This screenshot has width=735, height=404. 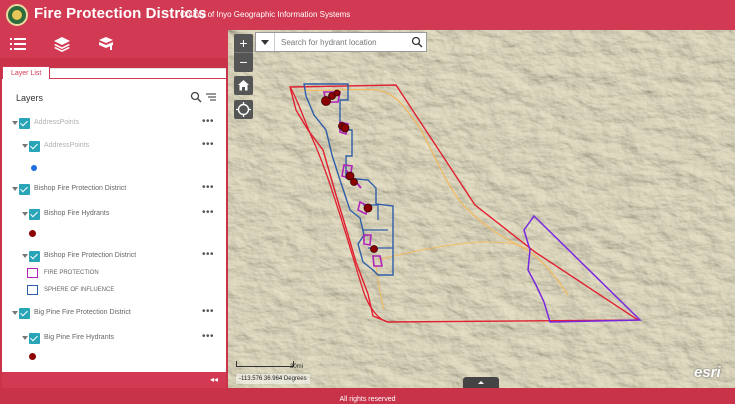 What do you see at coordinates (32, 290) in the screenshot?
I see `sphere-of-influence-symbol` at bounding box center [32, 290].